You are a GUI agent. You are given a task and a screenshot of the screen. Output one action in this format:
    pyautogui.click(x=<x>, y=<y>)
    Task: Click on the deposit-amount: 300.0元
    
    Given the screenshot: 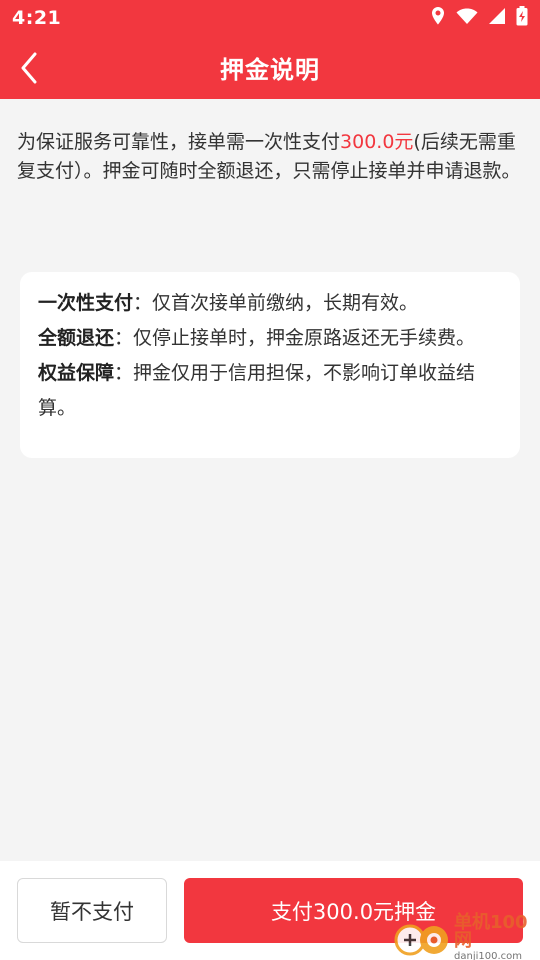 What is the action you would take?
    pyautogui.click(x=377, y=142)
    